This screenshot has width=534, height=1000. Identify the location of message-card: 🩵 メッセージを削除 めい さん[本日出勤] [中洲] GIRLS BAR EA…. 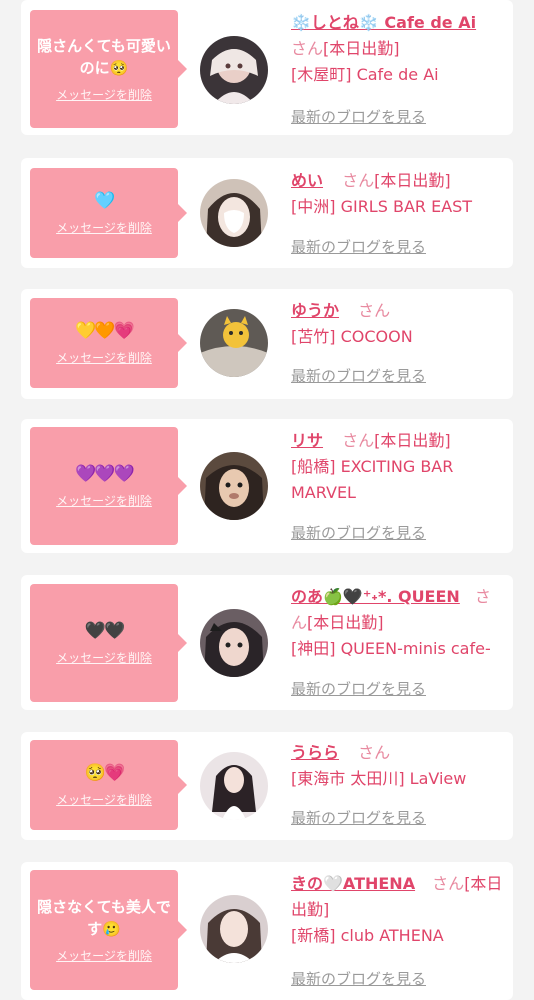
(267, 213).